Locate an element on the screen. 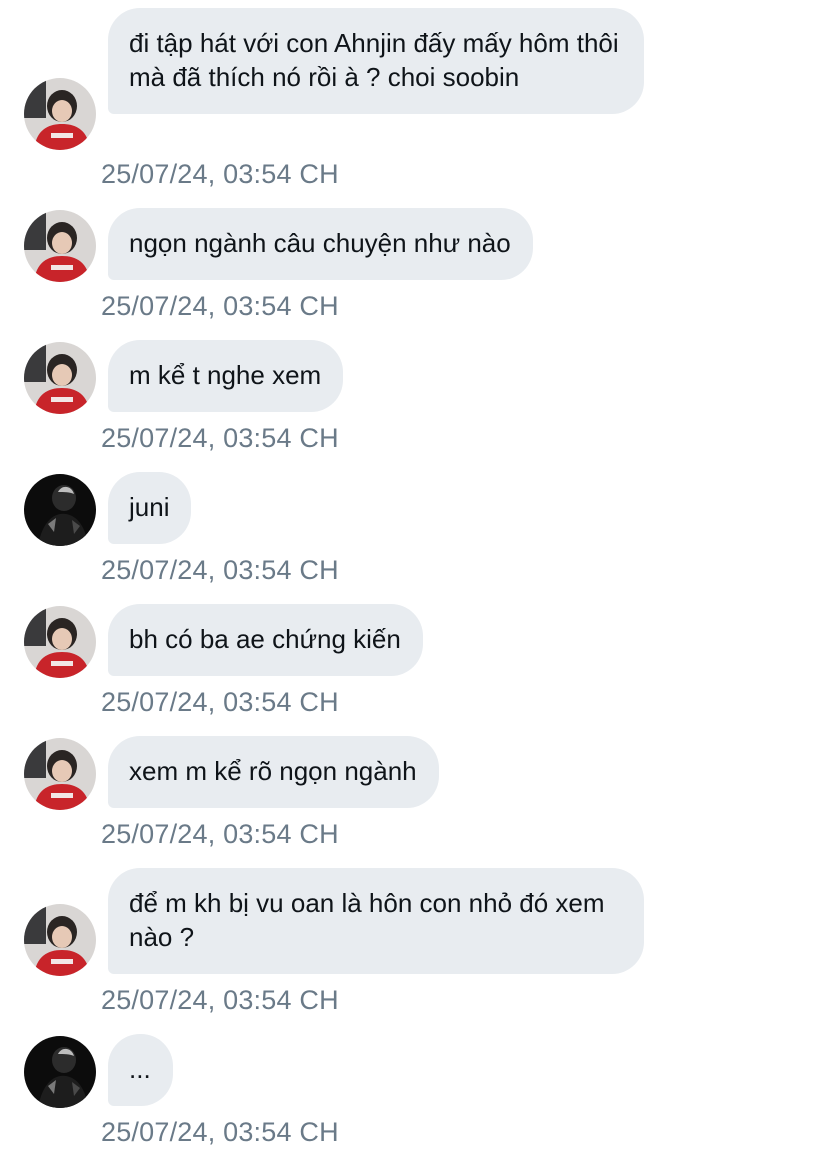 This screenshot has width=828, height=1160. message-bubble: m kể t nghe xem is located at coordinates (226, 376).